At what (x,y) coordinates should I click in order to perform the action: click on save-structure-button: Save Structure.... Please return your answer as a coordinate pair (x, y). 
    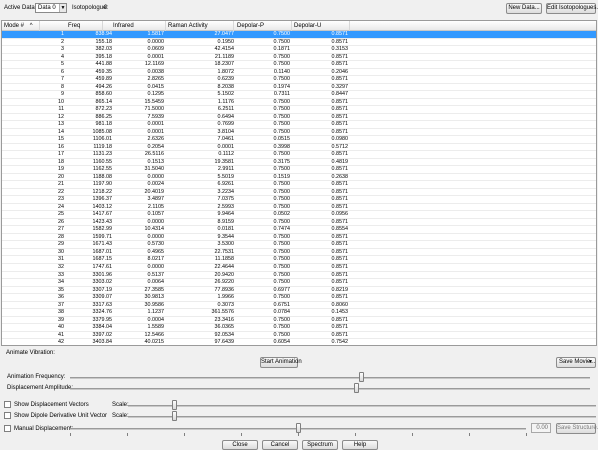
    Looking at the image, I should click on (577, 428).